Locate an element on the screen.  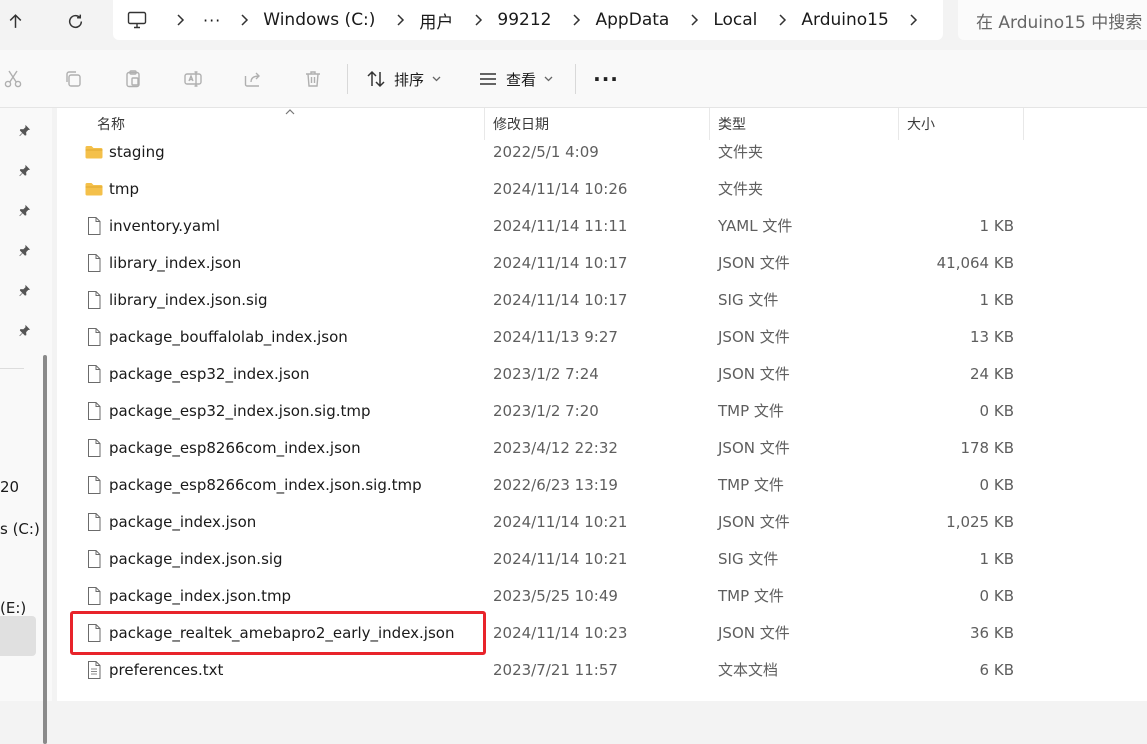
refresh-icon is located at coordinates (75, 21).